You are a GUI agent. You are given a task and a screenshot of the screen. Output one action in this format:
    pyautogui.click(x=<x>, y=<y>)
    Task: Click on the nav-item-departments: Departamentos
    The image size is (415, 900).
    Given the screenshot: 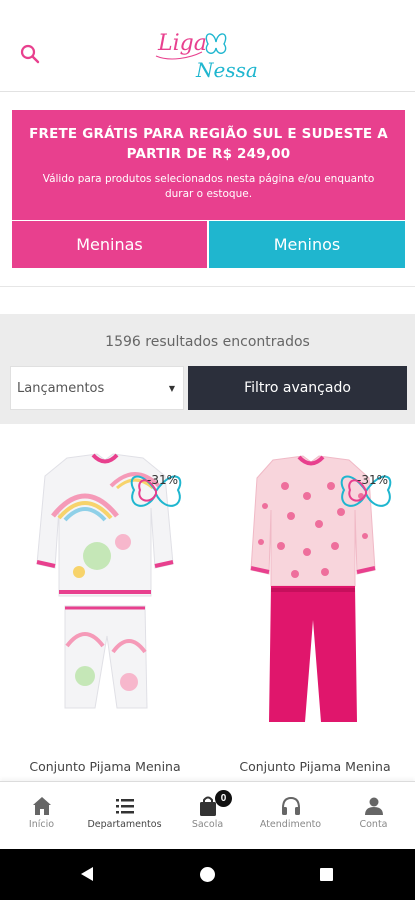 What is the action you would take?
    pyautogui.click(x=124, y=816)
    